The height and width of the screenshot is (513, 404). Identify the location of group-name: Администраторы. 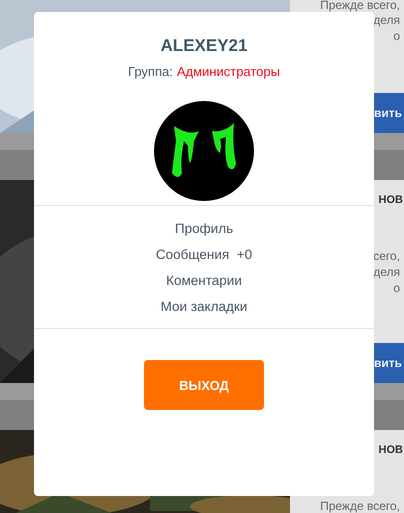
(228, 71).